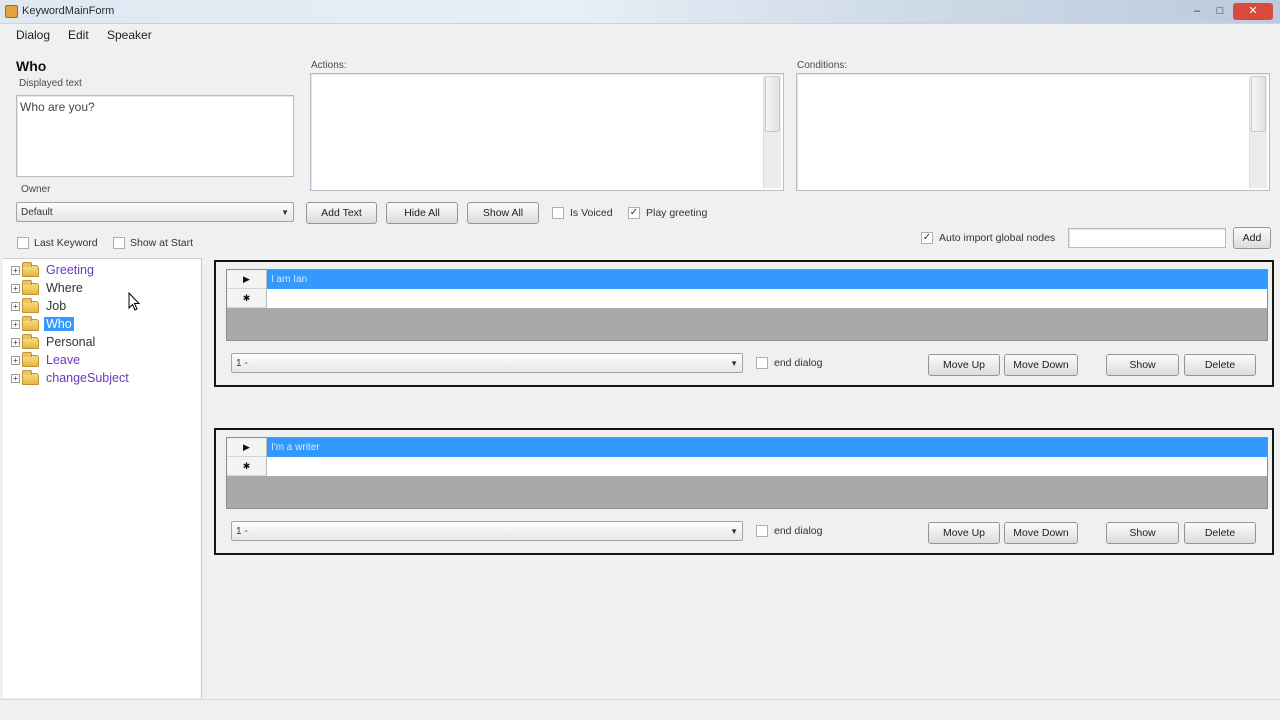 The width and height of the screenshot is (1280, 720). Describe the element at coordinates (640, 12) in the screenshot. I see `title-bar: KeywordMainForm – □ ✕` at that location.